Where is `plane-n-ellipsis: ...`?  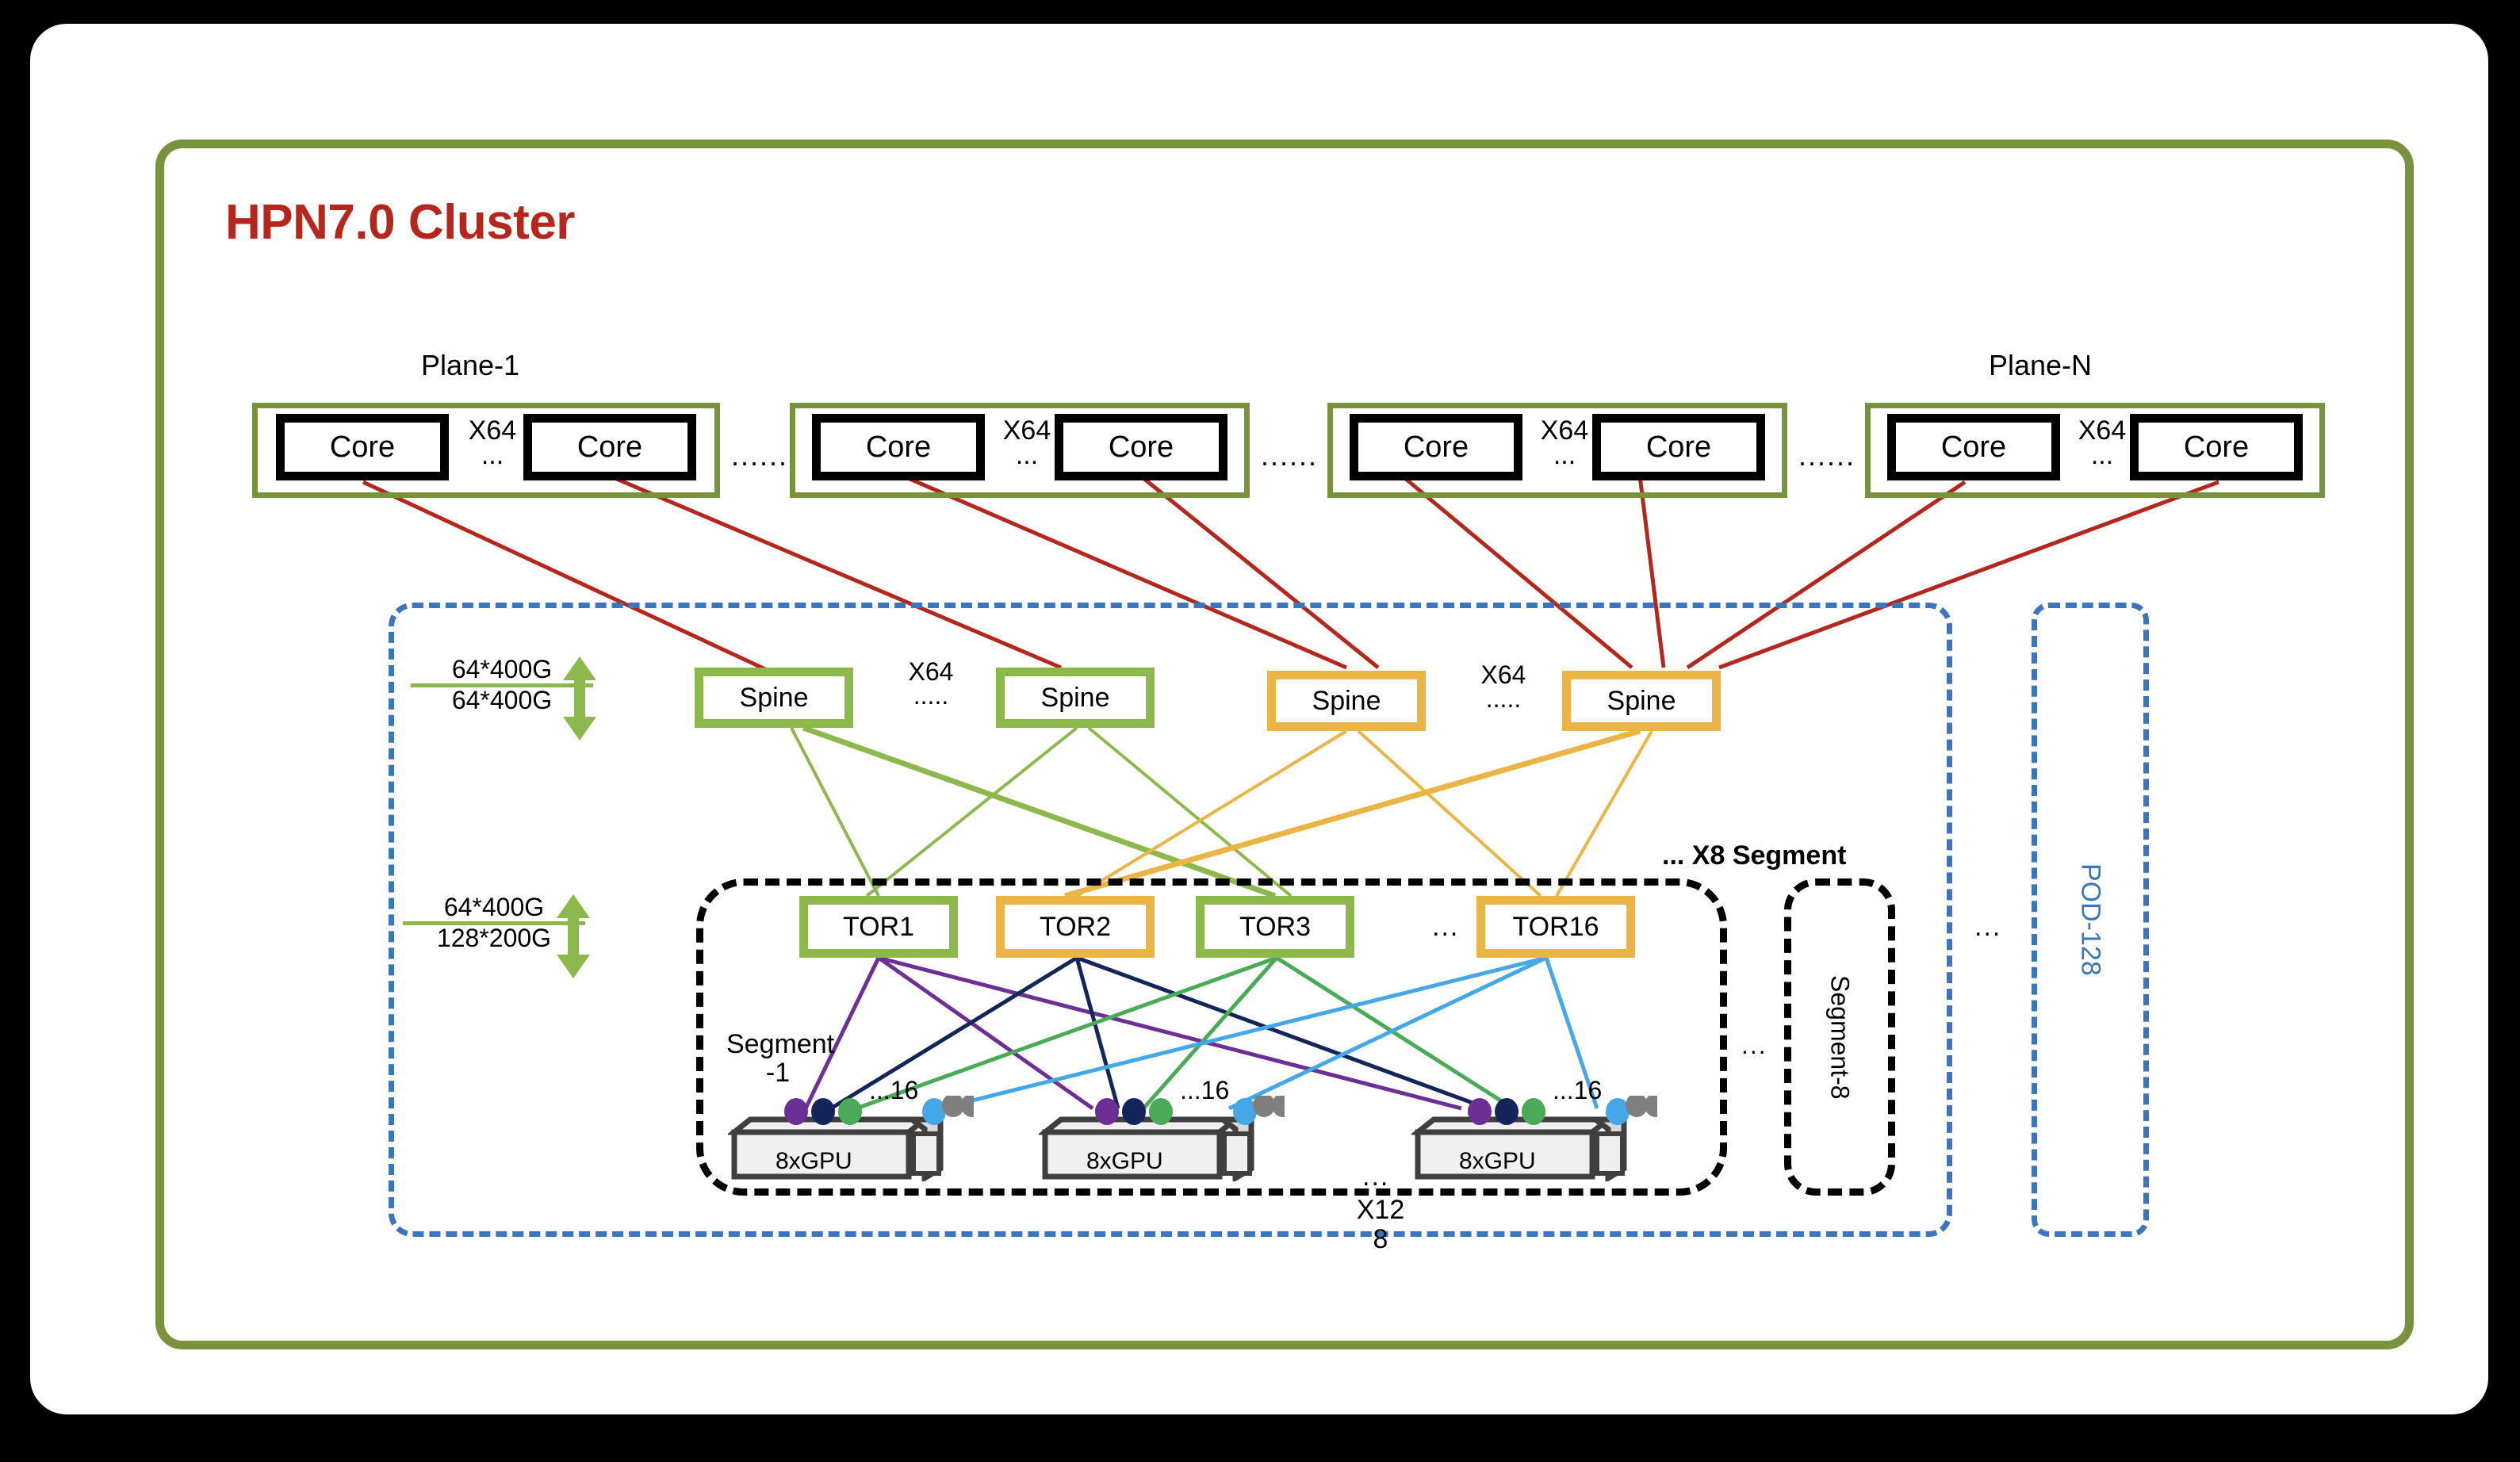
plane-n-ellipsis: ... is located at coordinates (2102, 455).